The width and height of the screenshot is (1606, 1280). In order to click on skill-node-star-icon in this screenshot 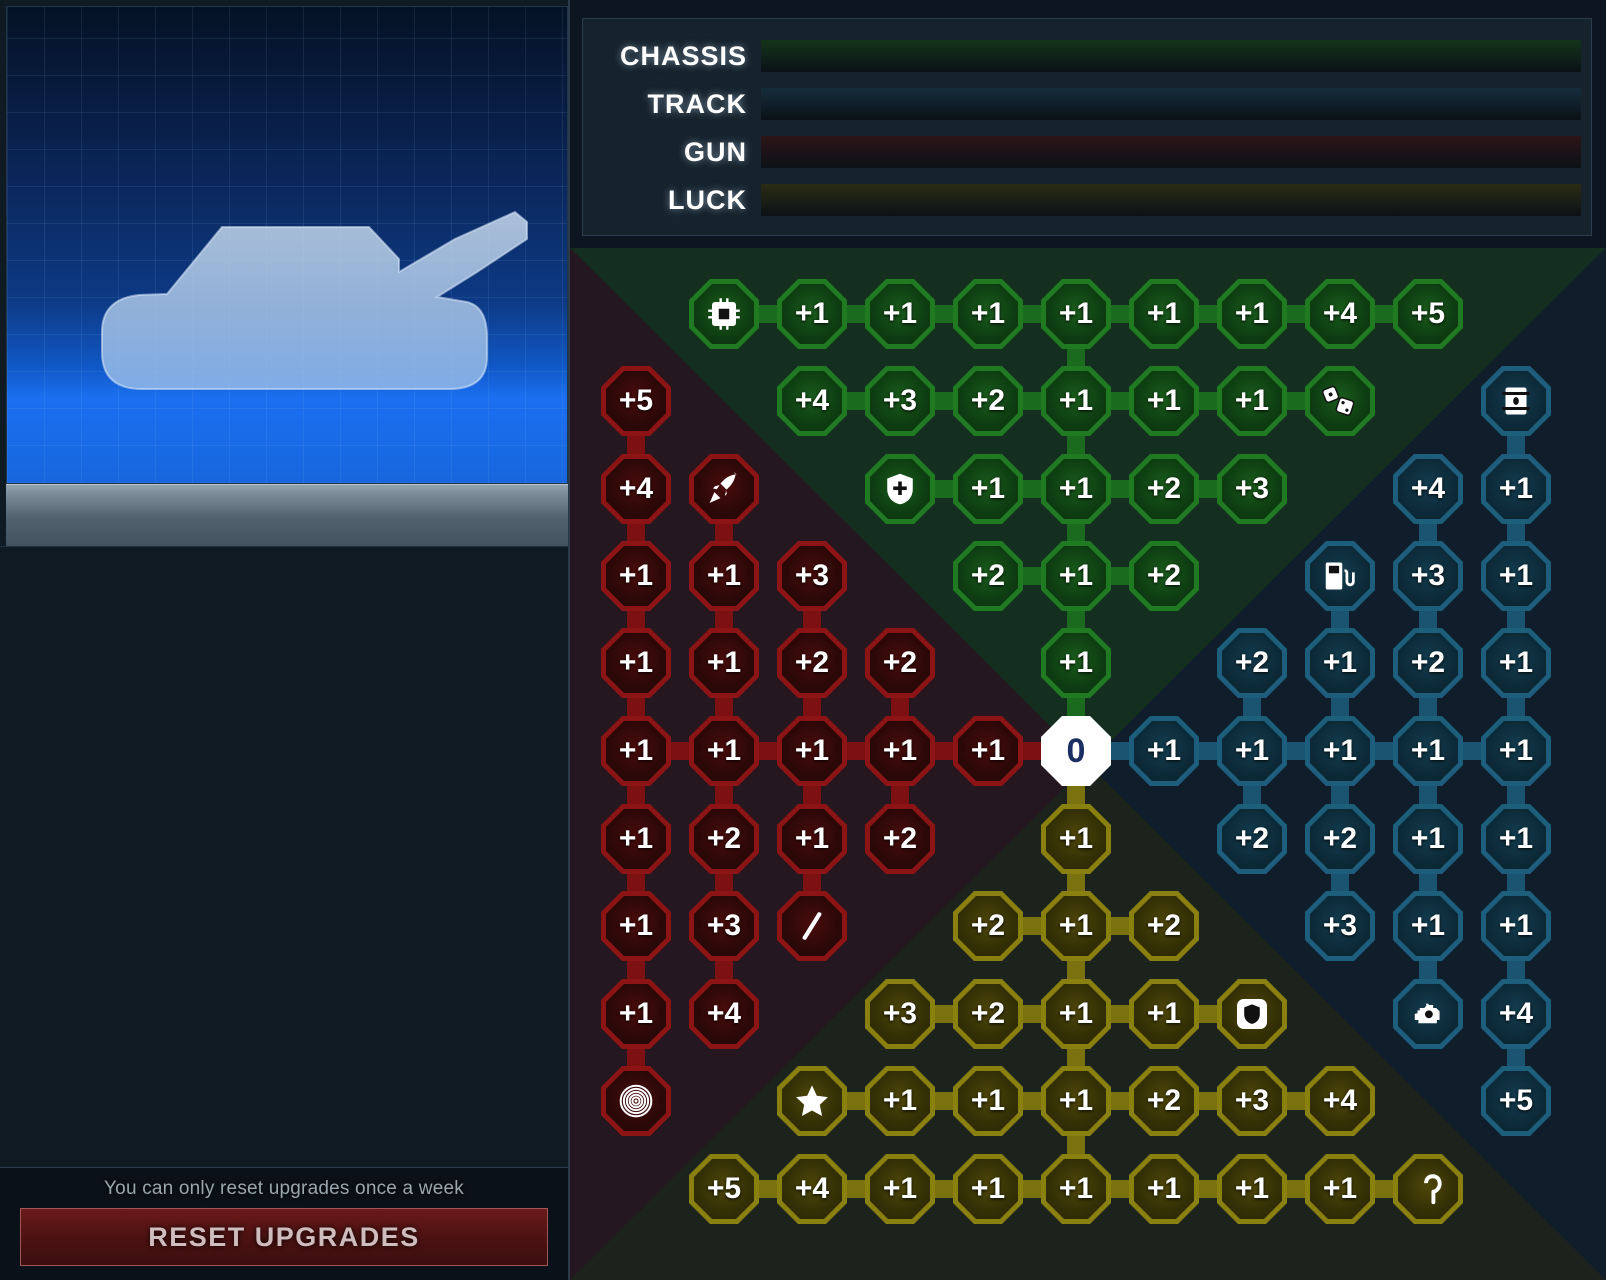, I will do `click(812, 1101)`.